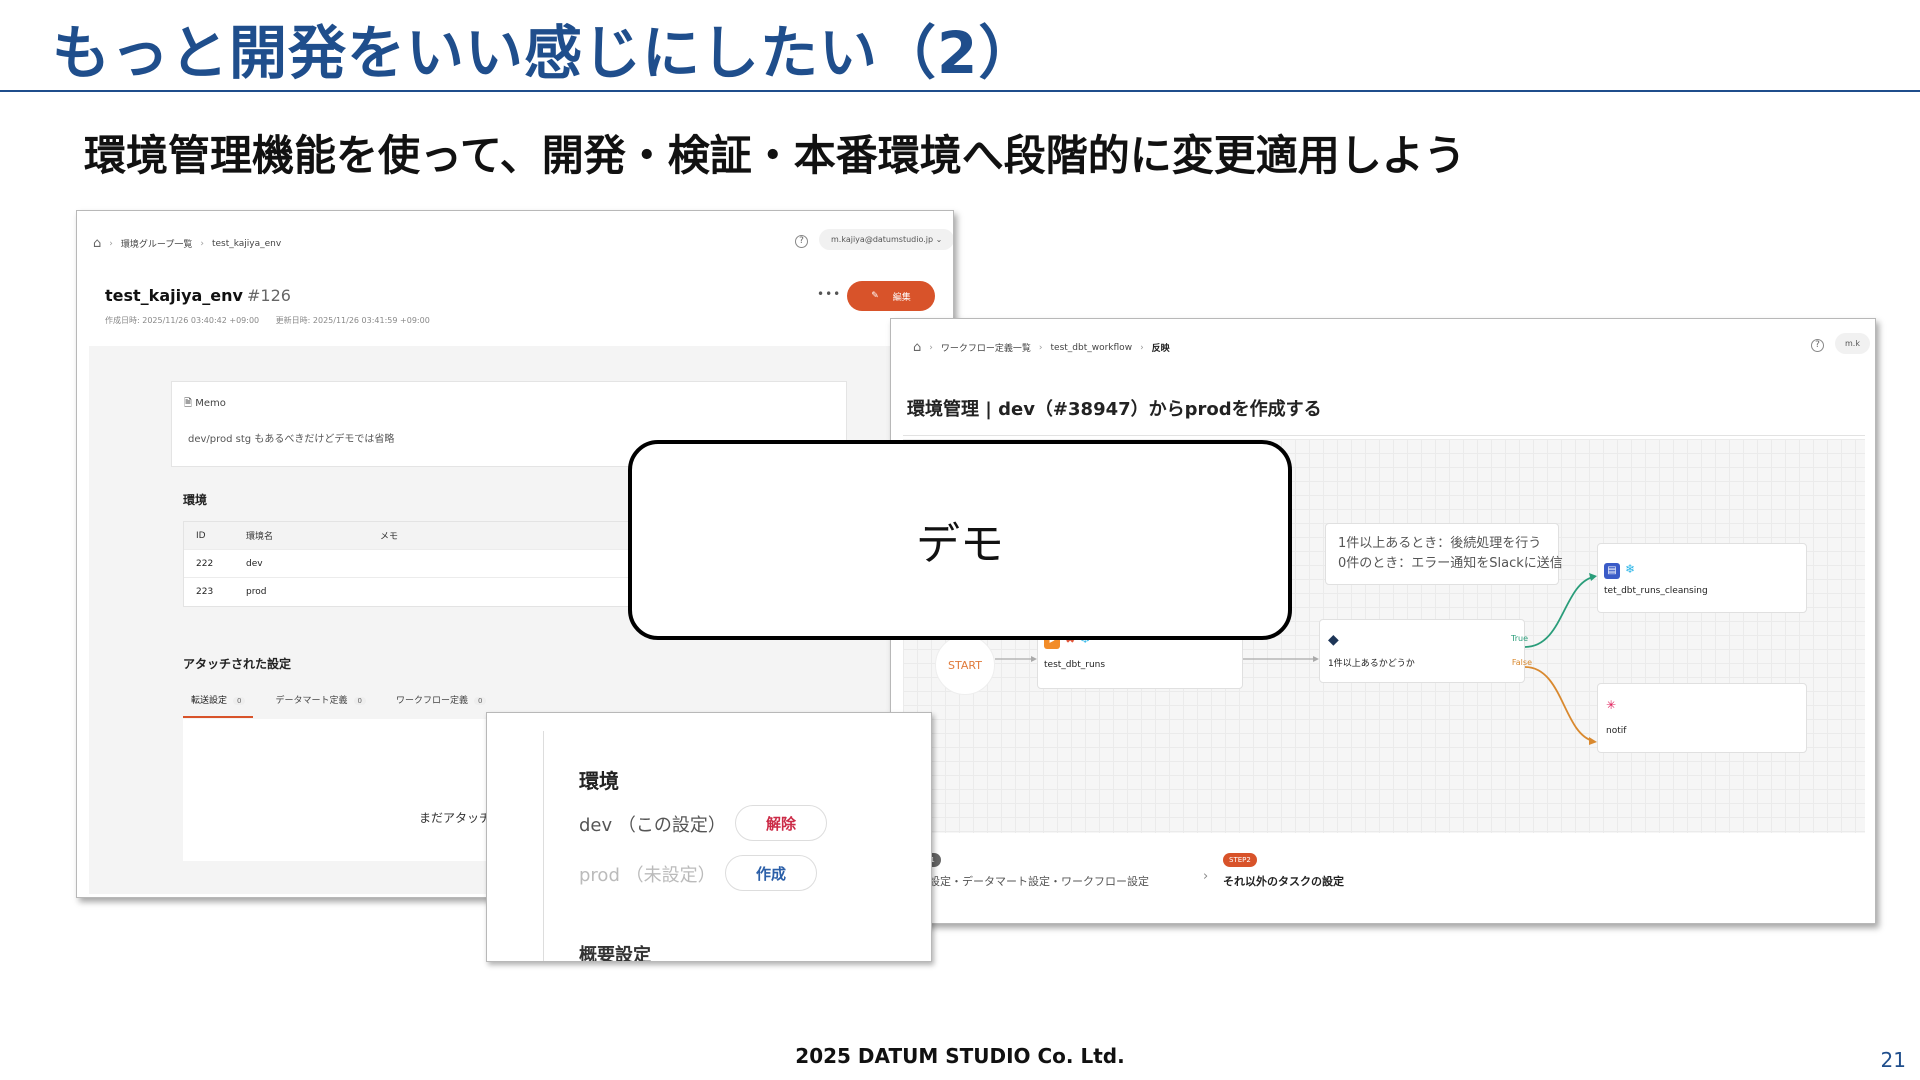 Image resolution: width=1920 pixels, height=1080 pixels. Describe the element at coordinates (615, 953) in the screenshot. I see `overview-settings-heading: 概要設定` at that location.